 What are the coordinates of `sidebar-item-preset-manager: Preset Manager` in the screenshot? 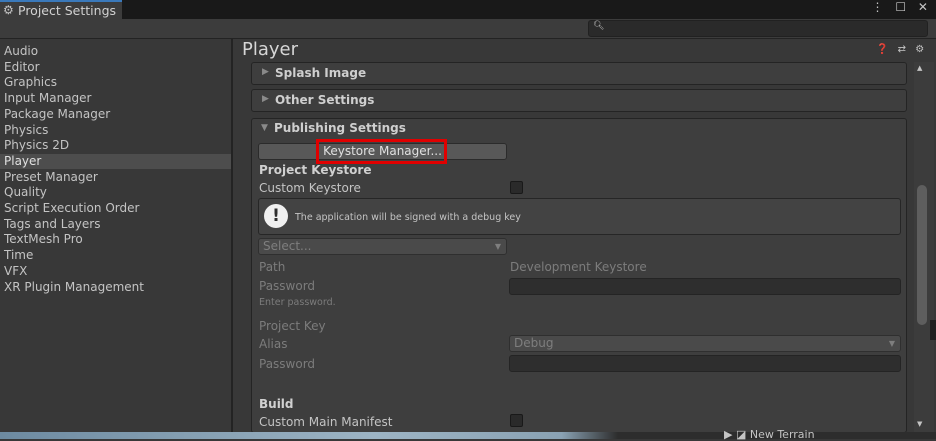 It's located at (115, 177).